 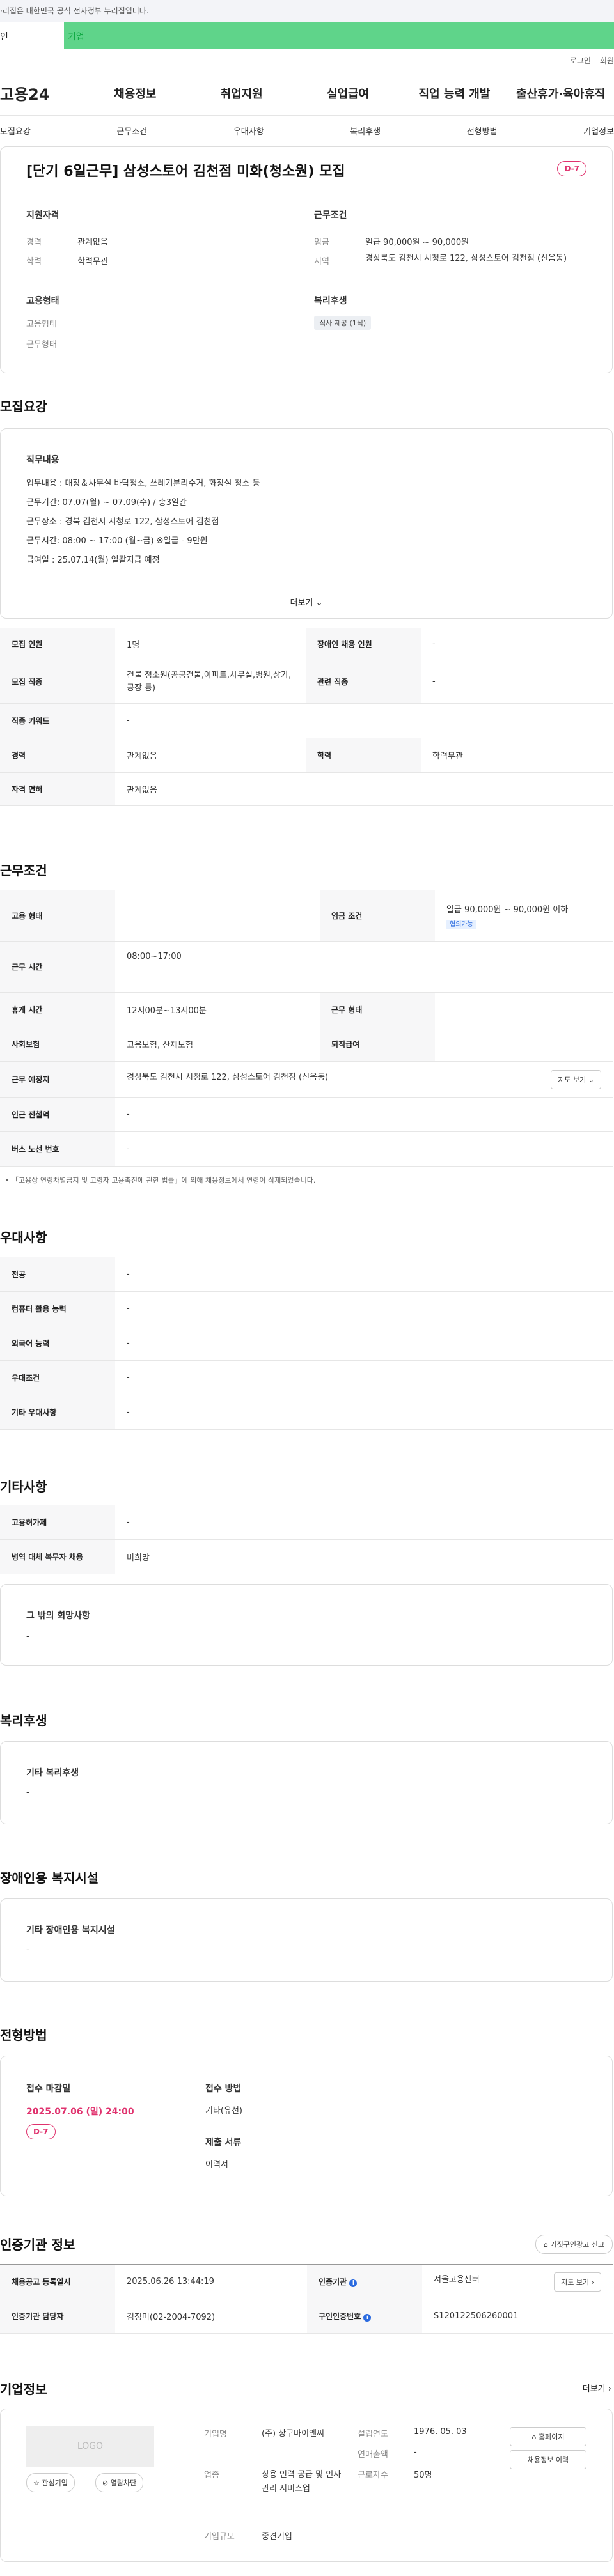 I want to click on job-history-button: 채용정보 이력, so click(x=548, y=2460).